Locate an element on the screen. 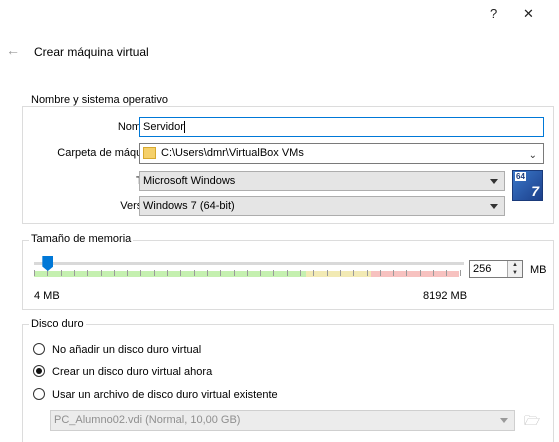 This screenshot has width=559, height=442. memory-min-label: 4 MB is located at coordinates (47, 296).